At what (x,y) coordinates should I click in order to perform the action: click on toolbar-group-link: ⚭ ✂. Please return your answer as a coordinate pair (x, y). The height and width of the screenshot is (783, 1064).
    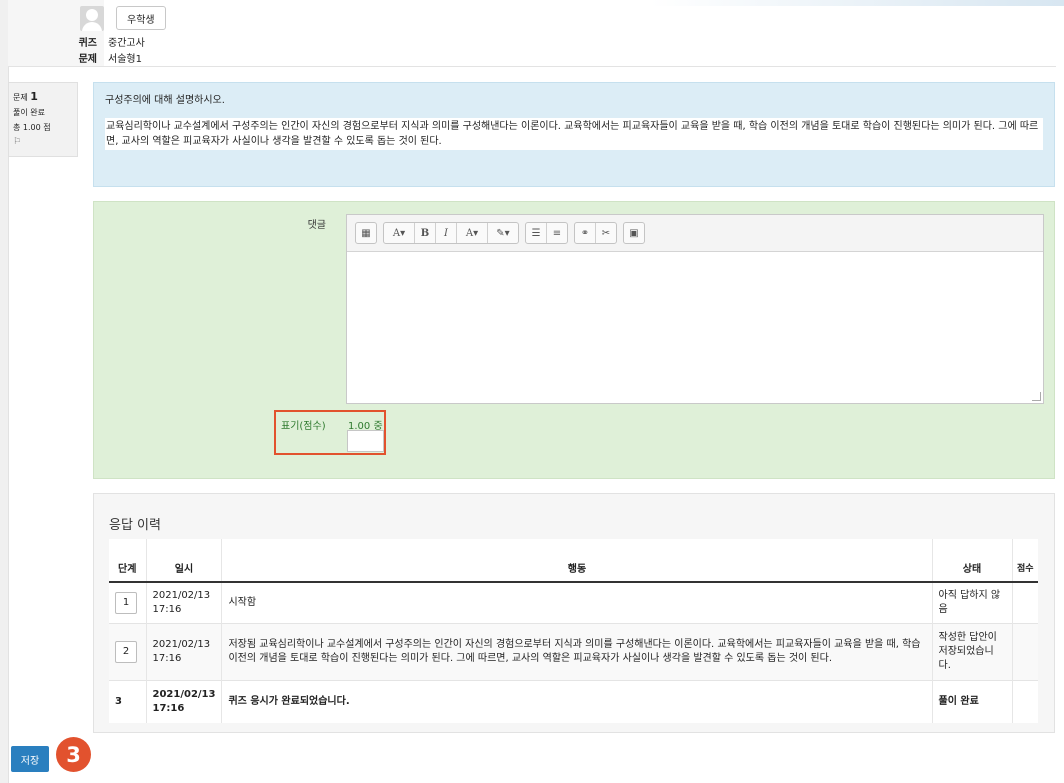
    Looking at the image, I should click on (595, 233).